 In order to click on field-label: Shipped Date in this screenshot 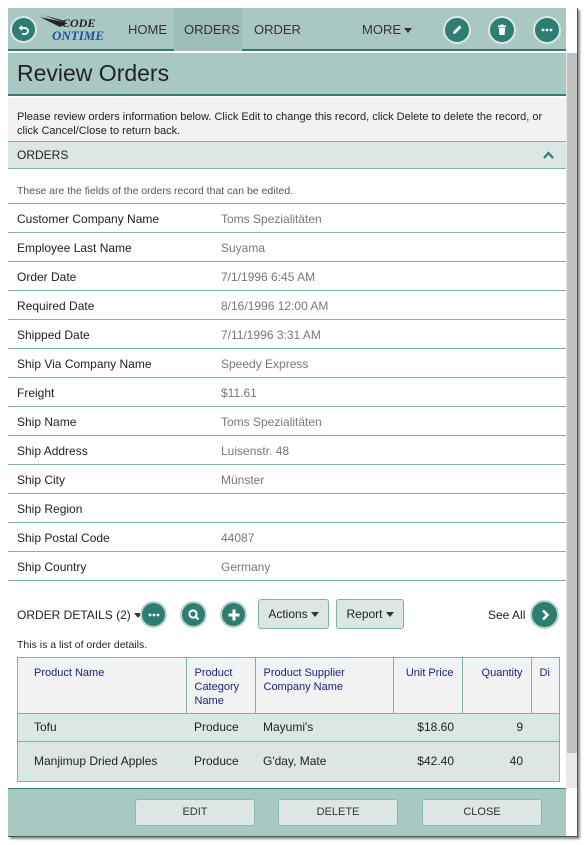, I will do `click(53, 335)`.